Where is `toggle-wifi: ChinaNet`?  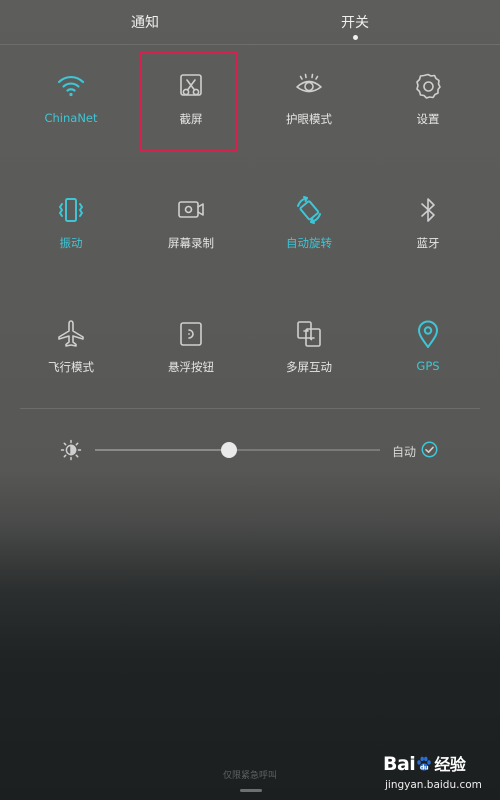 toggle-wifi: ChinaNet is located at coordinates (71, 110).